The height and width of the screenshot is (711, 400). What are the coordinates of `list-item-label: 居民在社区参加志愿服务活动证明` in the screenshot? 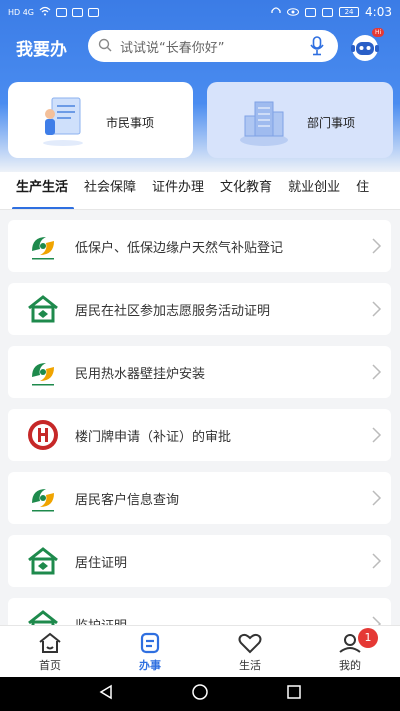 It's located at (173, 311).